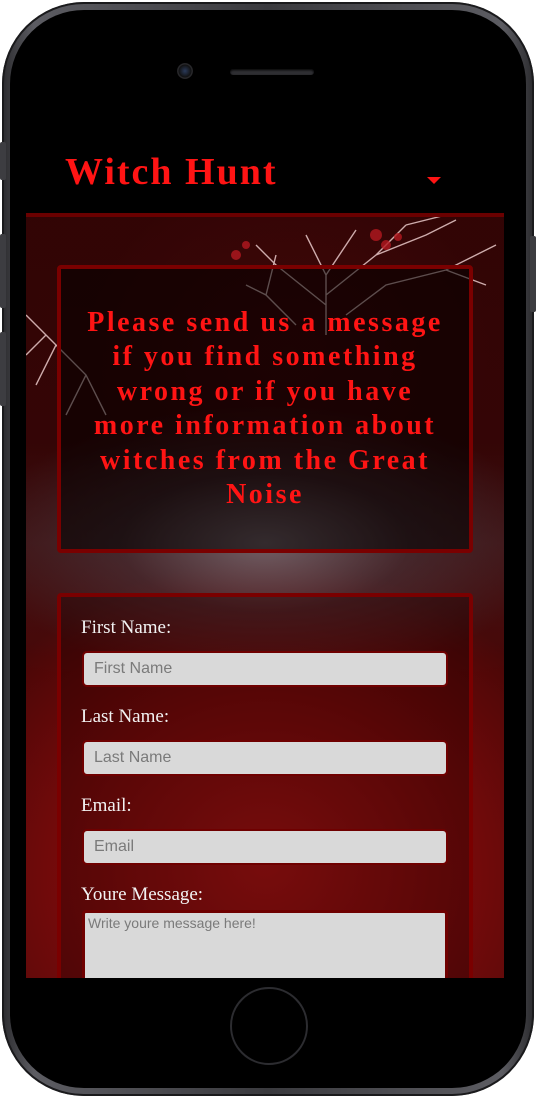  Describe the element at coordinates (185, 71) in the screenshot. I see `front-camera-icon` at that location.